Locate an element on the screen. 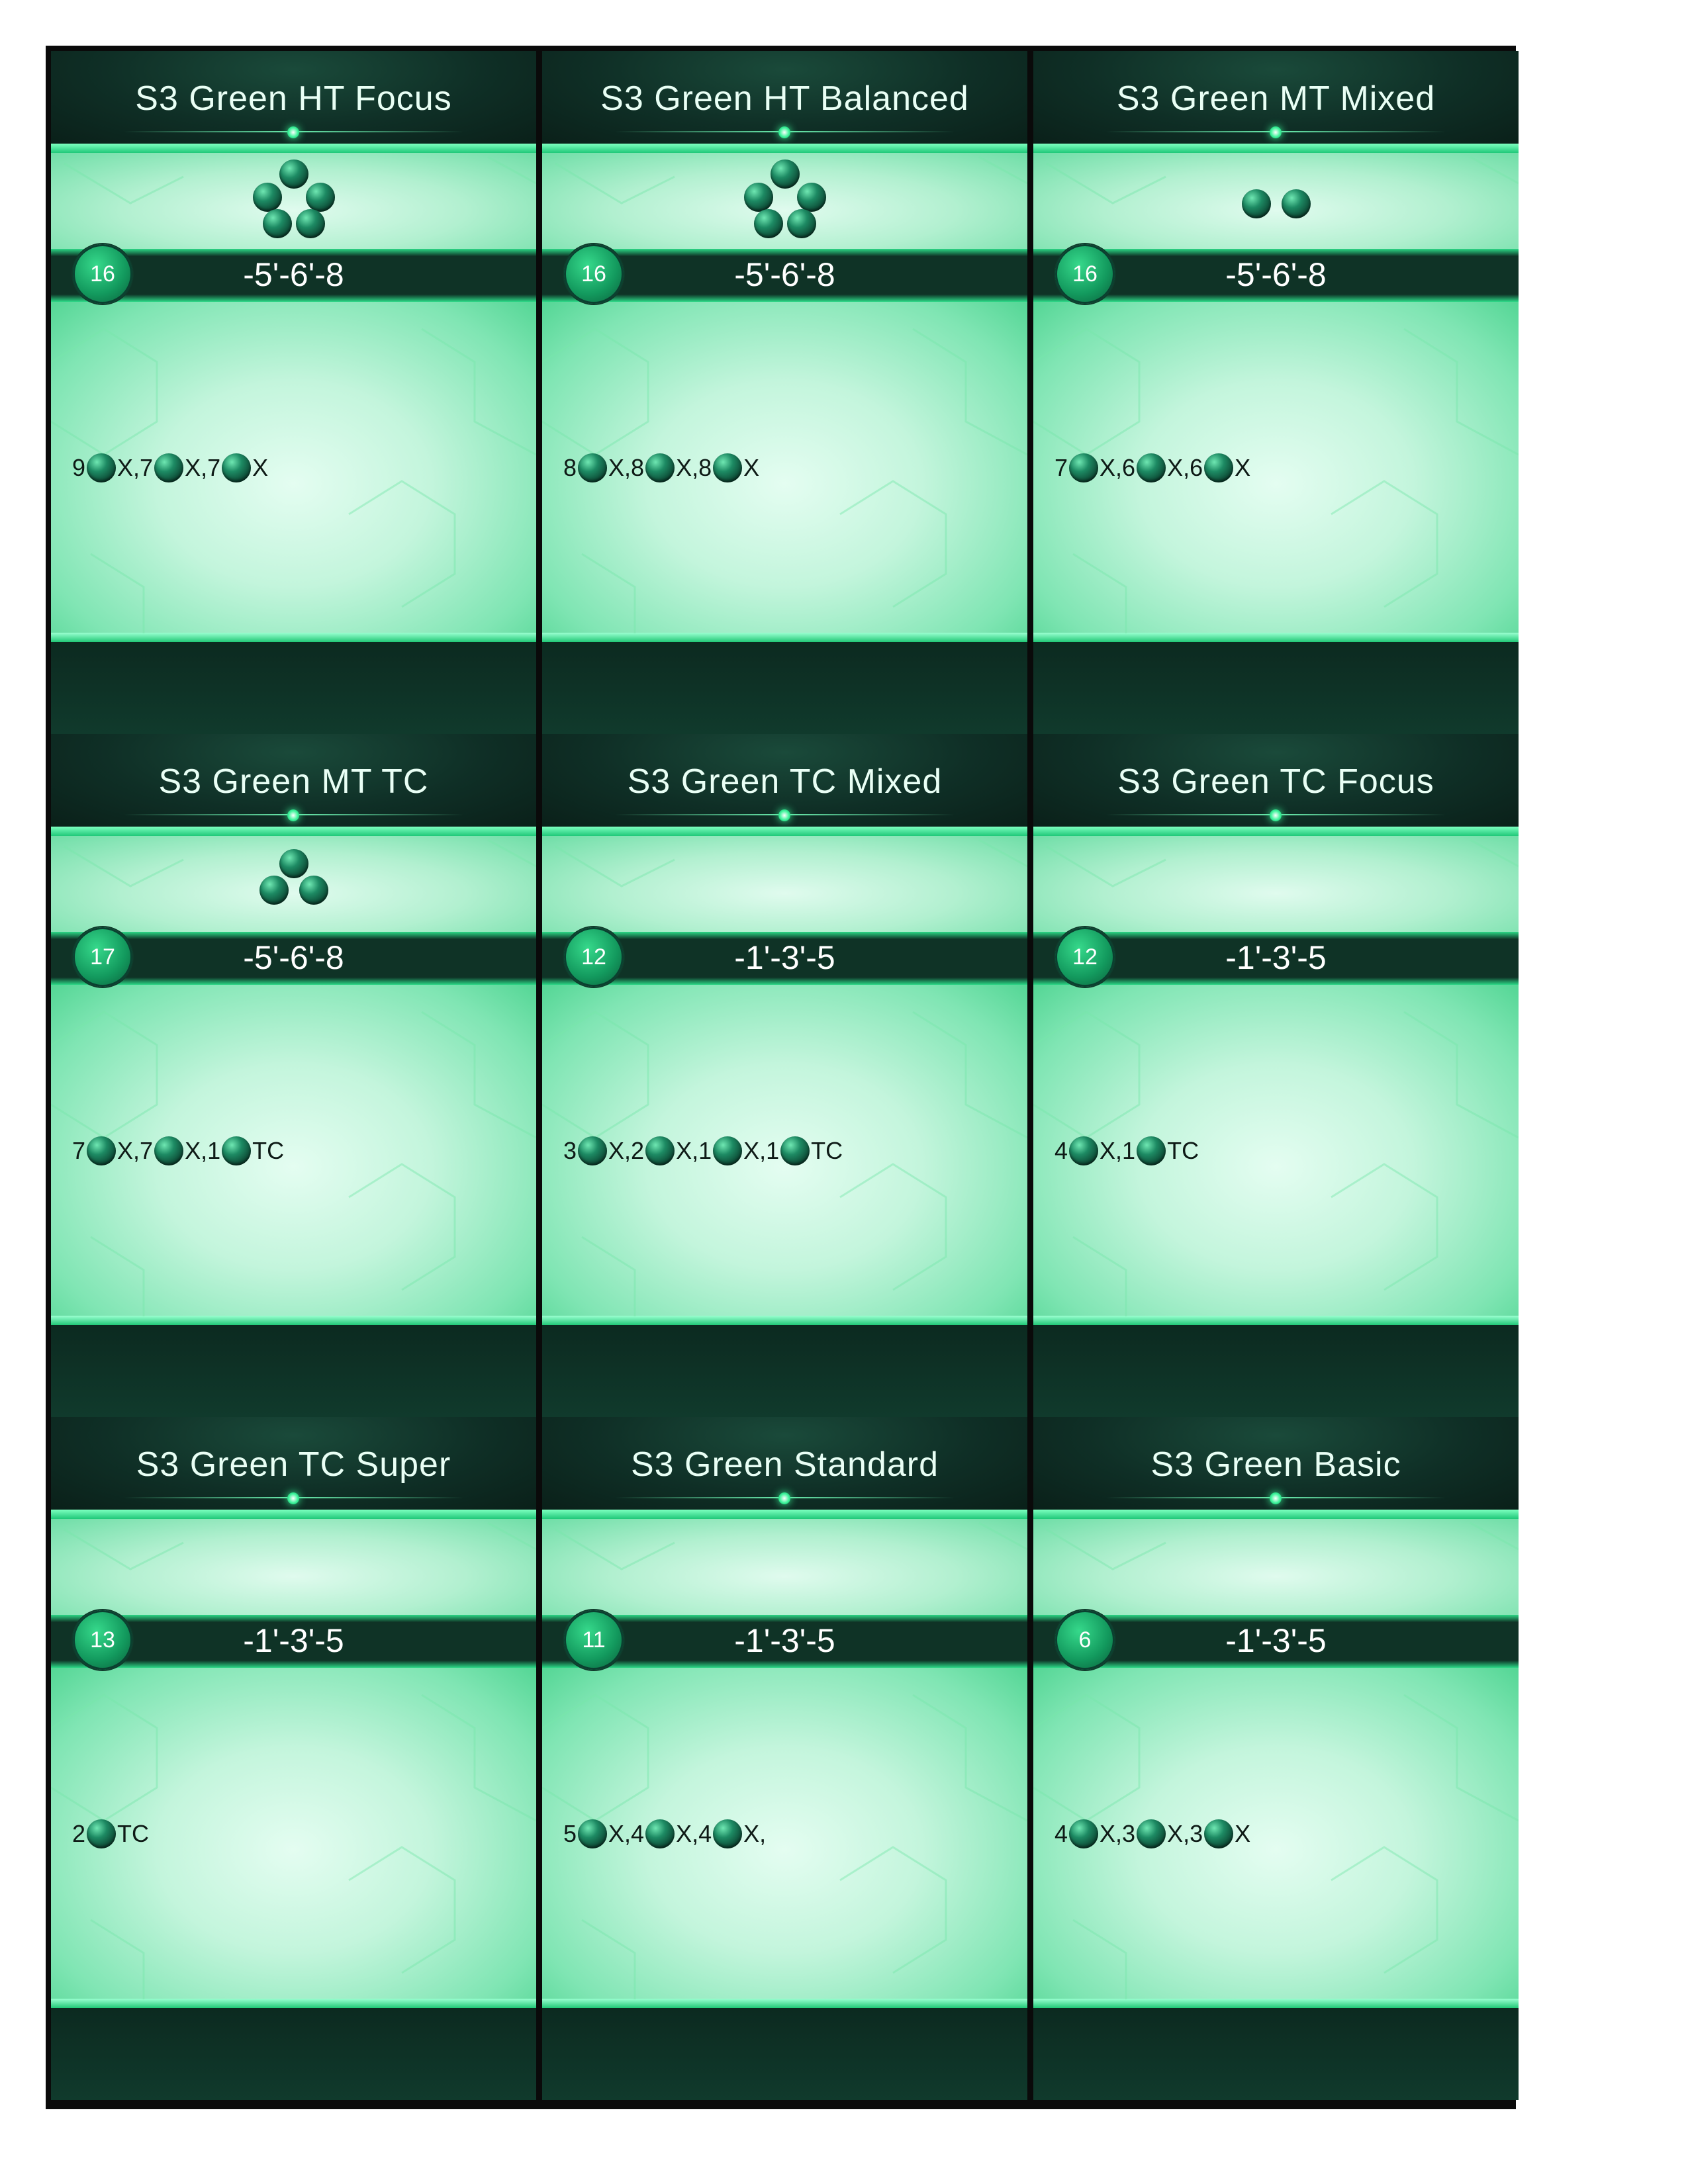  card: S3 Green Basic -1'-3'-5 6 4 X,3 X,3 X is located at coordinates (1276, 1758).